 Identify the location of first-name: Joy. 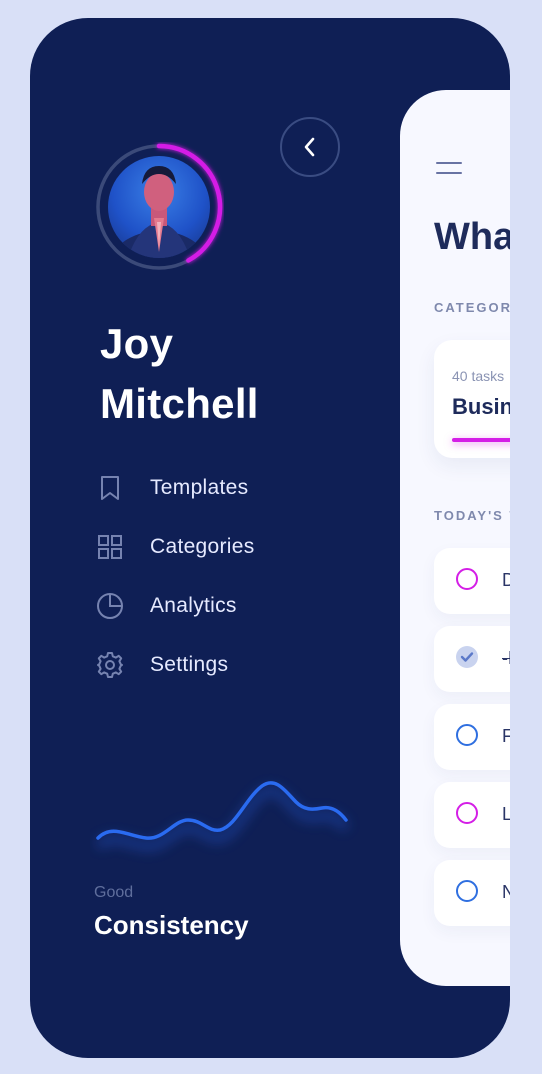
(137, 343).